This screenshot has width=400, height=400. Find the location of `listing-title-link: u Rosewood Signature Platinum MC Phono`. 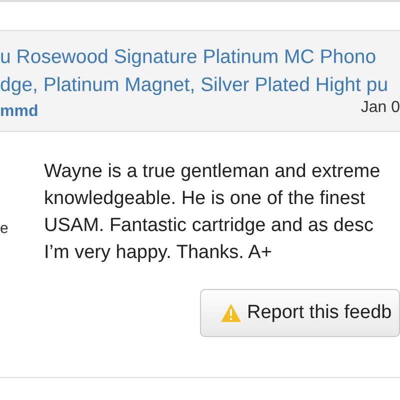

listing-title-link: u Rosewood Signature Platinum MC Phono is located at coordinates (200, 57).